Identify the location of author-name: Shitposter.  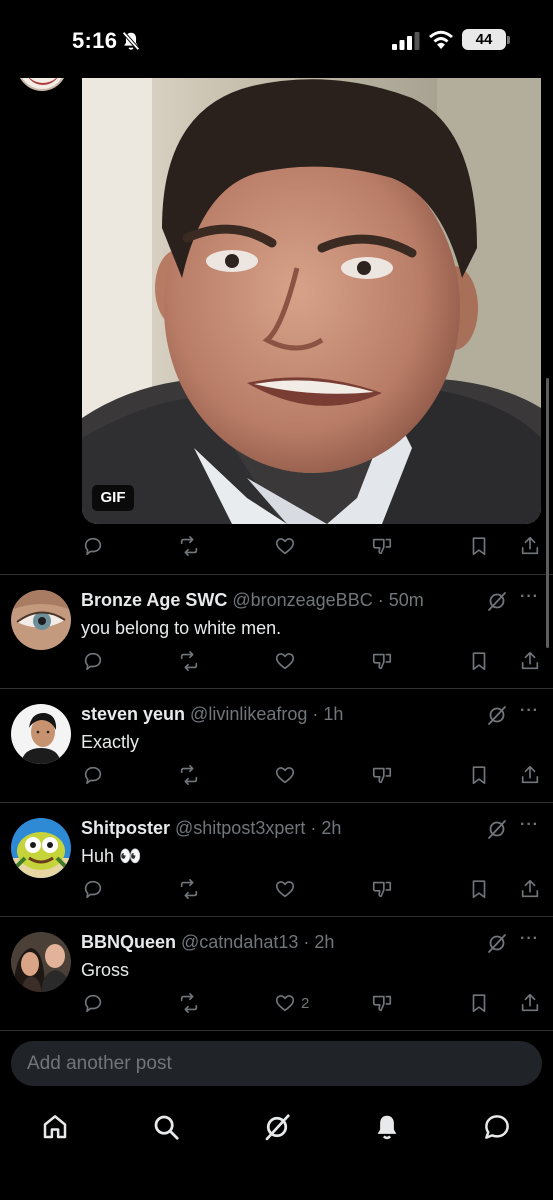
(125, 828).